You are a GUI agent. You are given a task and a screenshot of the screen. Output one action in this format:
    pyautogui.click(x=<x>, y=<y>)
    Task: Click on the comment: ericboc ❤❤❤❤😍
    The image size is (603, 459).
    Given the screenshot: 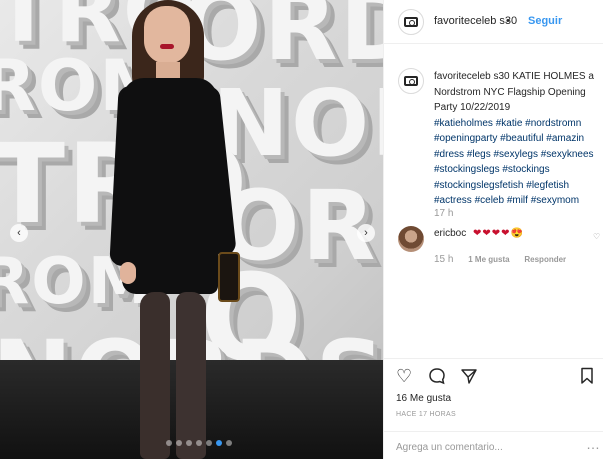 What is the action you would take?
    pyautogui.click(x=479, y=233)
    